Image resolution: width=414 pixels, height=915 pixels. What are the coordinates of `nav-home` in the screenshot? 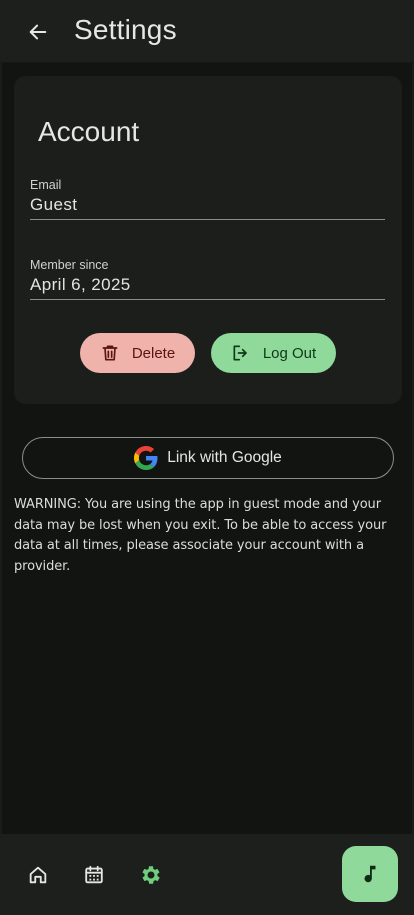 It's located at (38, 875).